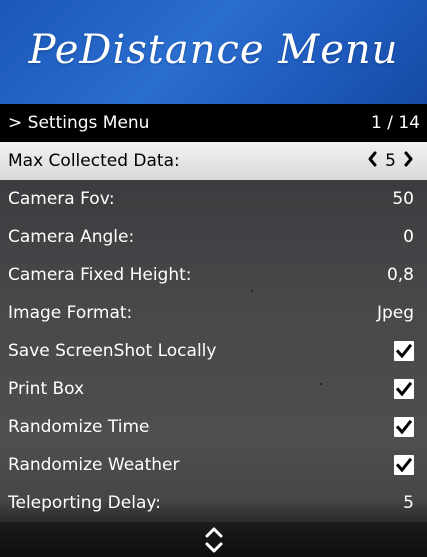 Image resolution: width=427 pixels, height=557 pixels. What do you see at coordinates (395, 313) in the screenshot?
I see `menu-item-value: Jpeg` at bounding box center [395, 313].